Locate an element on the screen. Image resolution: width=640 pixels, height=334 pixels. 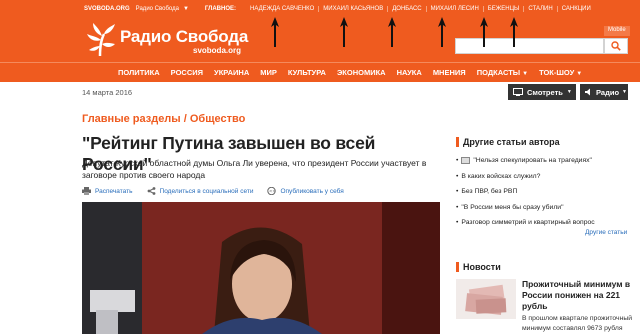
author-articles-title: Другие статьи автора is located at coordinates (511, 142).